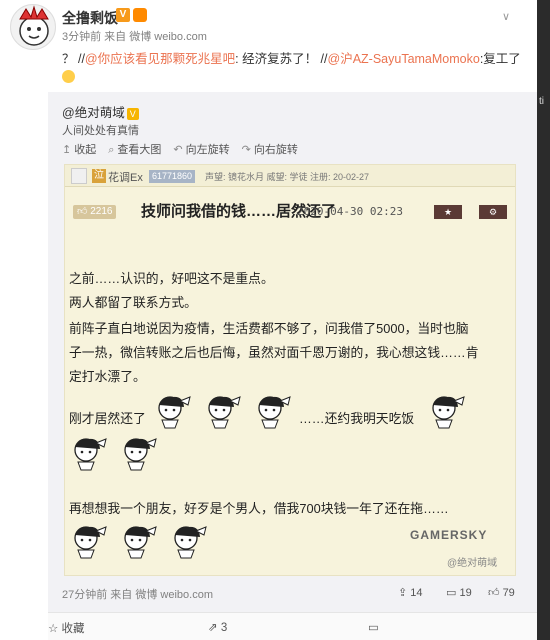  Describe the element at coordinates (73, 59) in the screenshot. I see `reply-prefix: ？ //` at that location.